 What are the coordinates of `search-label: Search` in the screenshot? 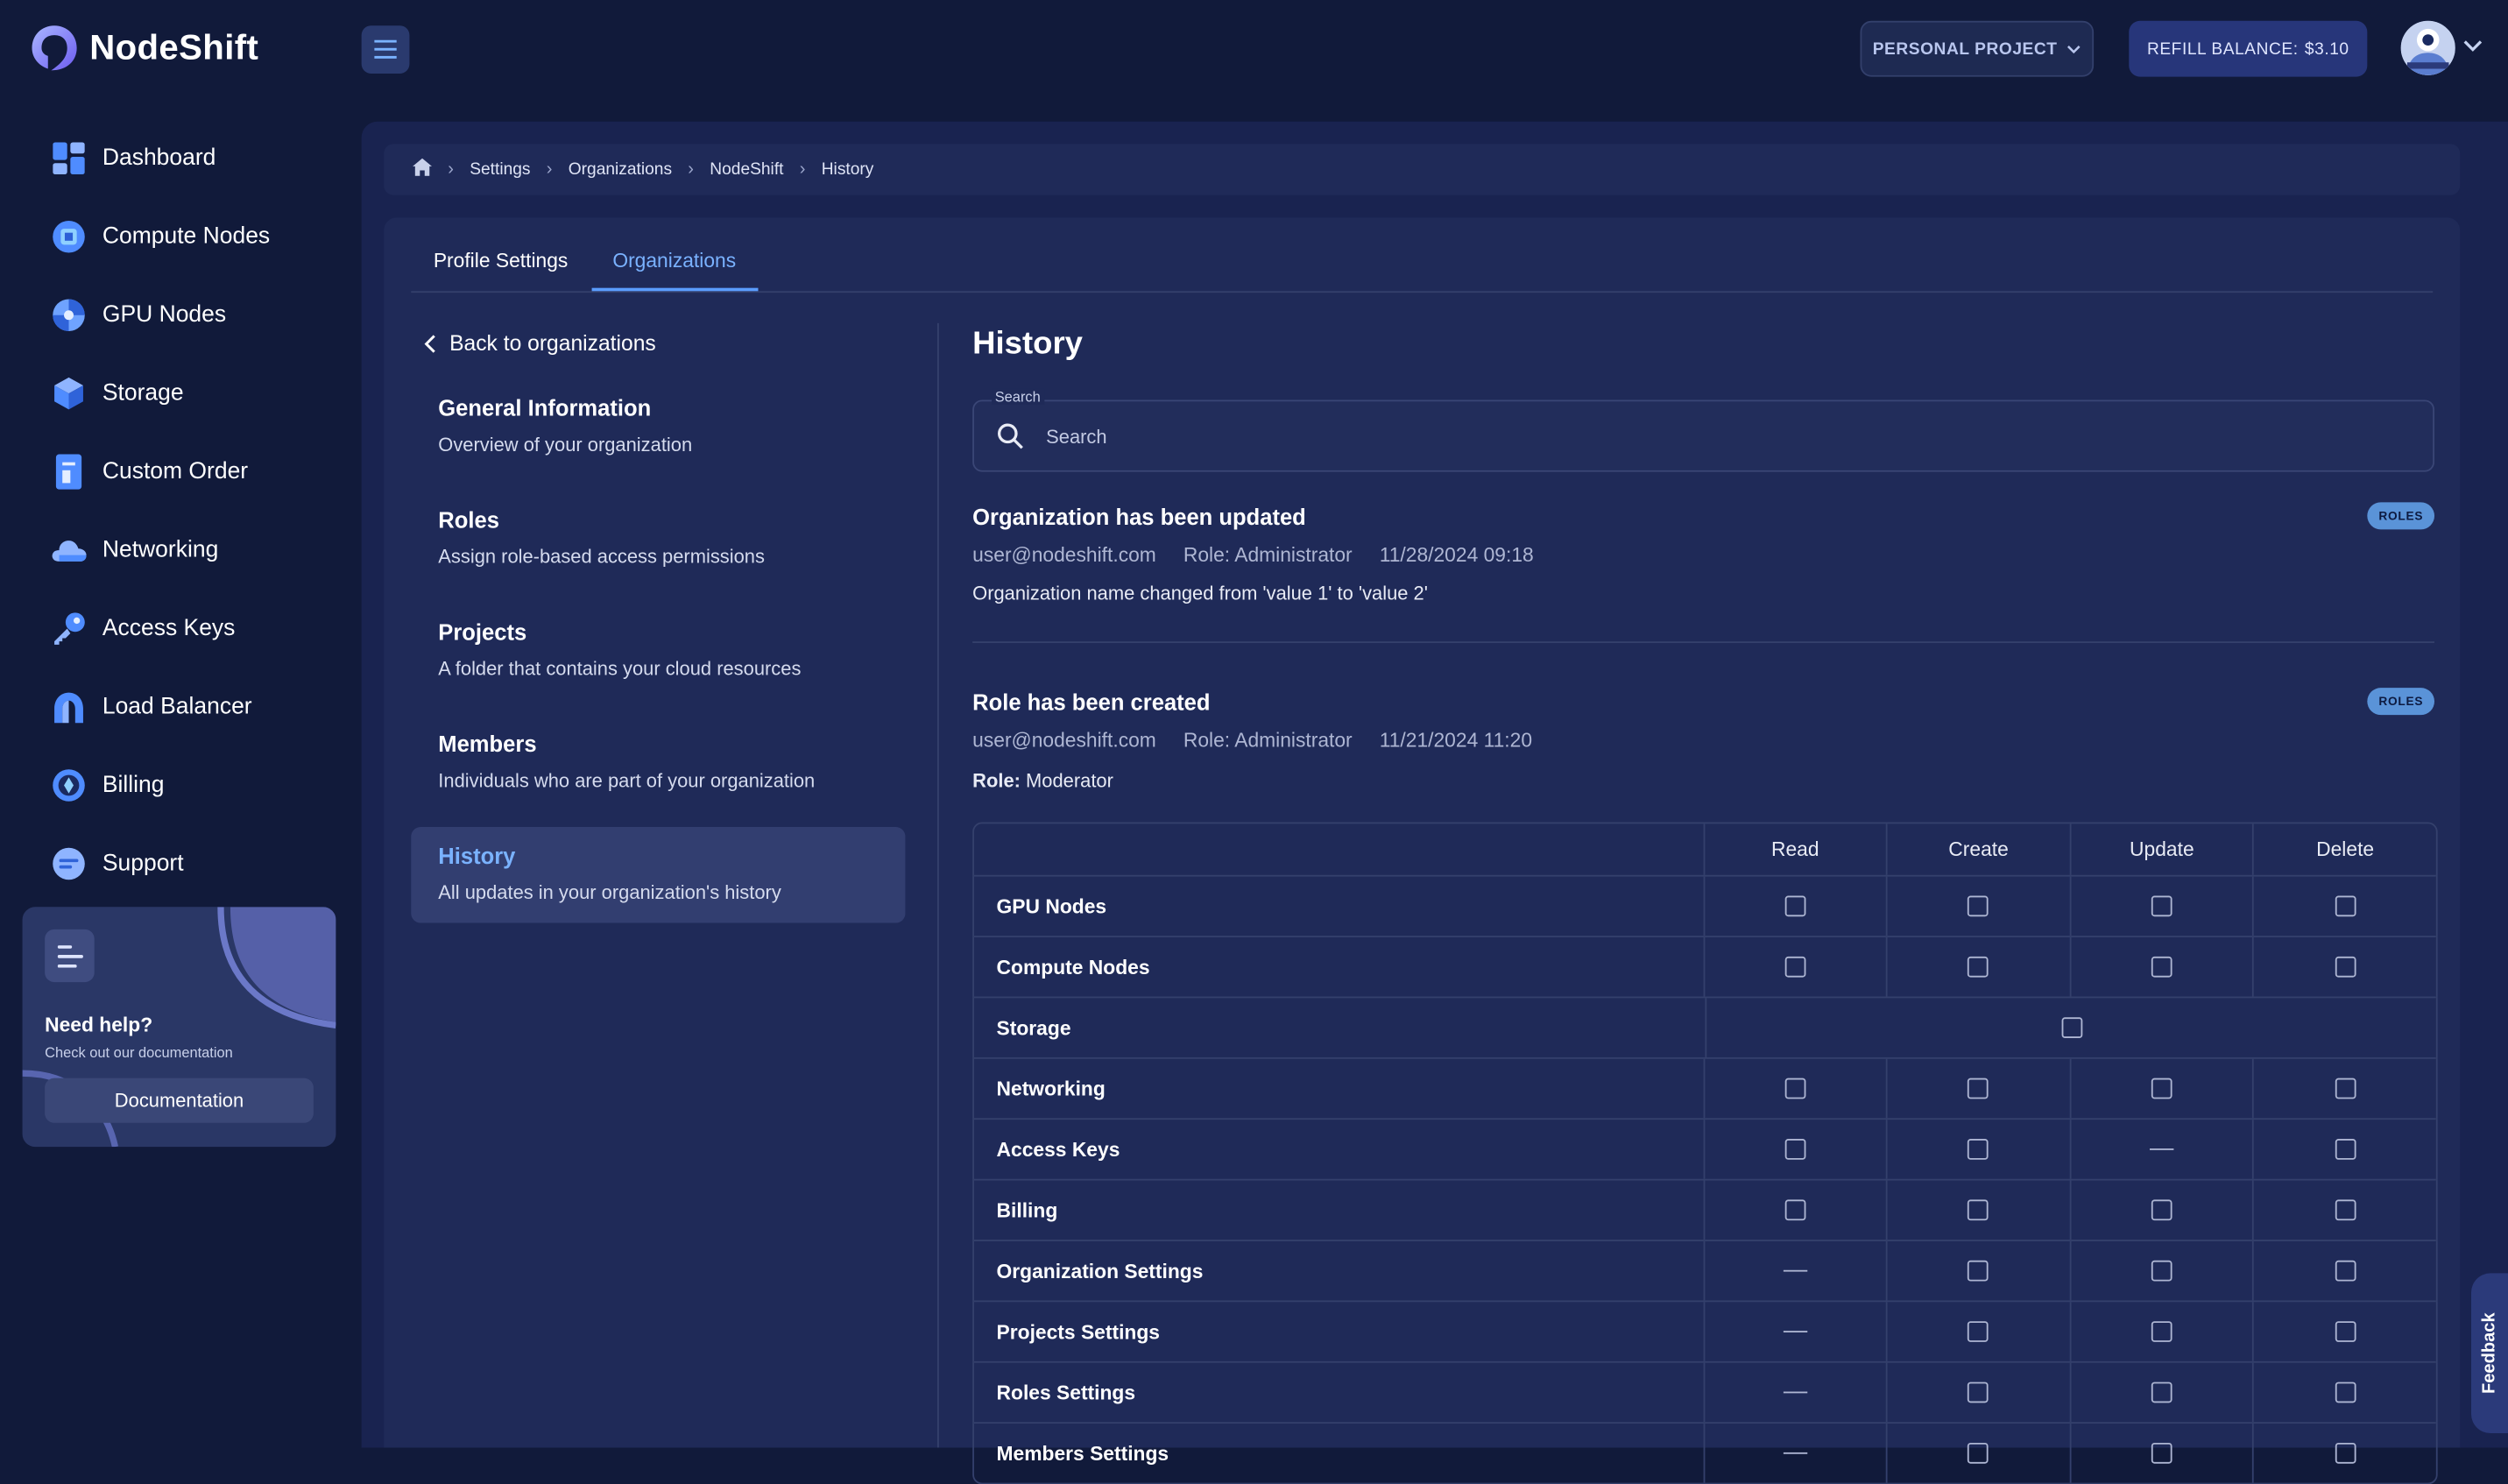 It's located at (1018, 396).